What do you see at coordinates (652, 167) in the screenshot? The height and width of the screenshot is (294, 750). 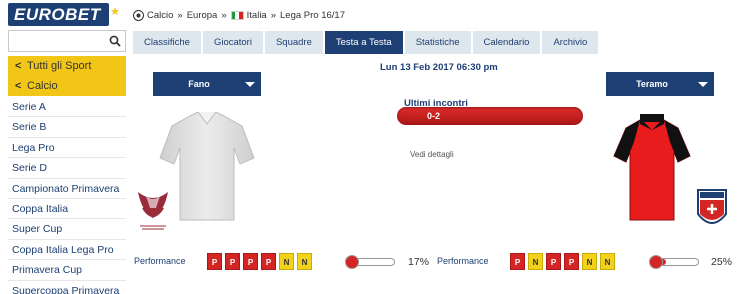 I see `away-shirt-icon` at bounding box center [652, 167].